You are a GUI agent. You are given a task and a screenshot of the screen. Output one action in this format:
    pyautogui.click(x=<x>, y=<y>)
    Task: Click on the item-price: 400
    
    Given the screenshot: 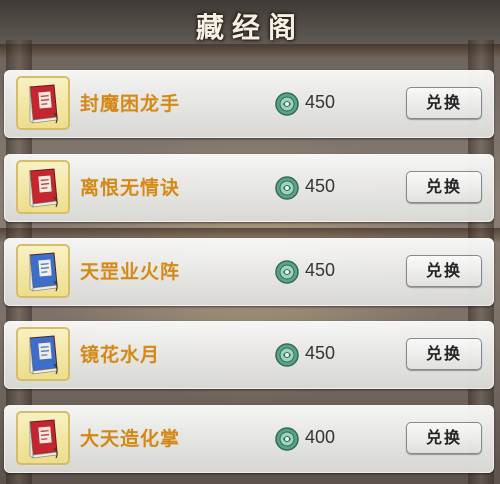 What is the action you would take?
    pyautogui.click(x=320, y=437)
    